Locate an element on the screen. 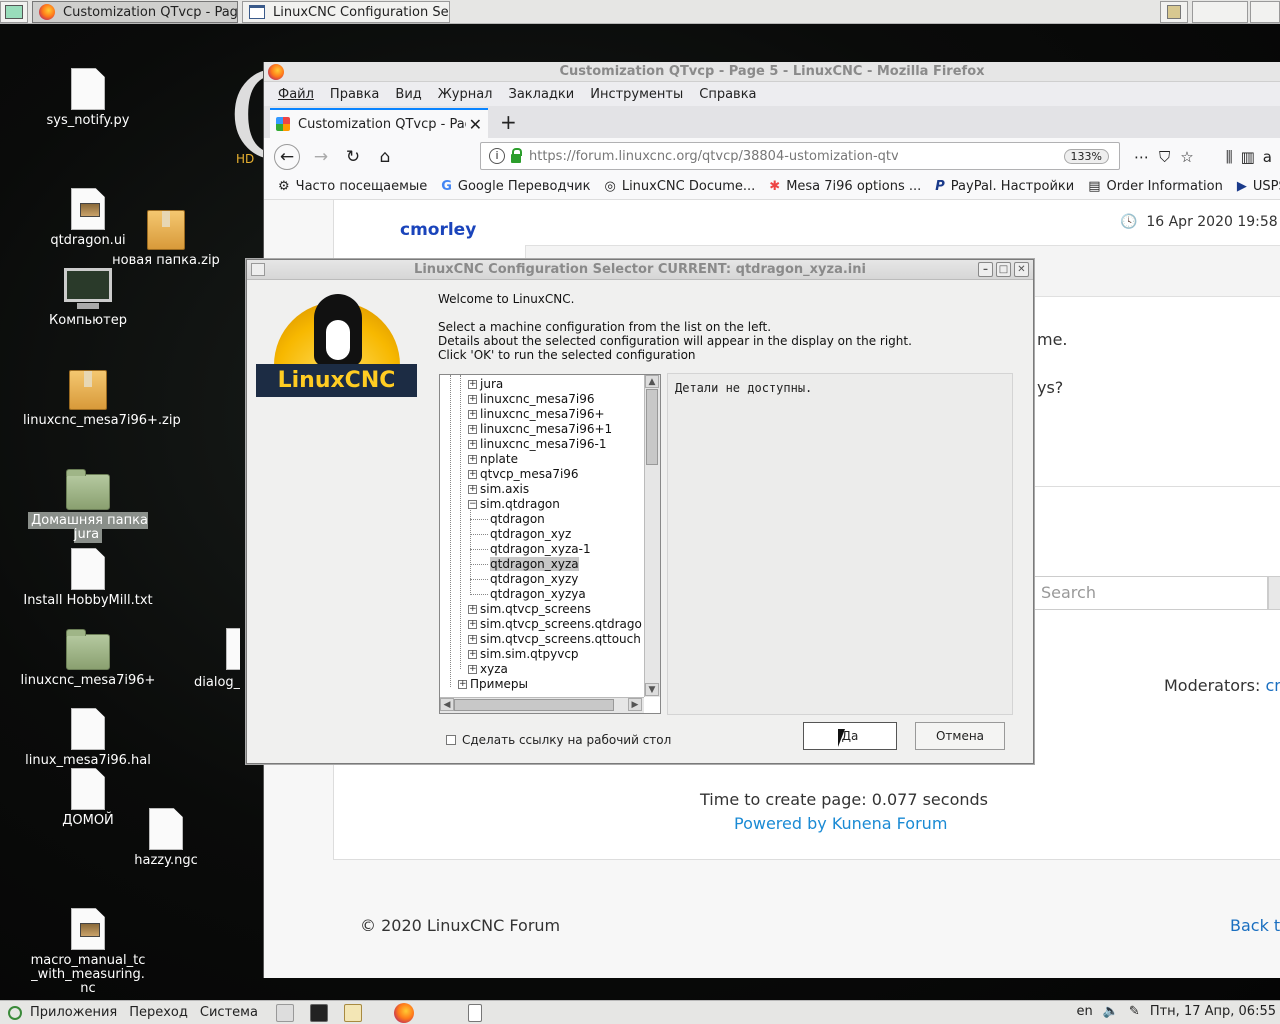  tree-item: + sim.qtvcp_screens.qttouch is located at coordinates (554, 639).